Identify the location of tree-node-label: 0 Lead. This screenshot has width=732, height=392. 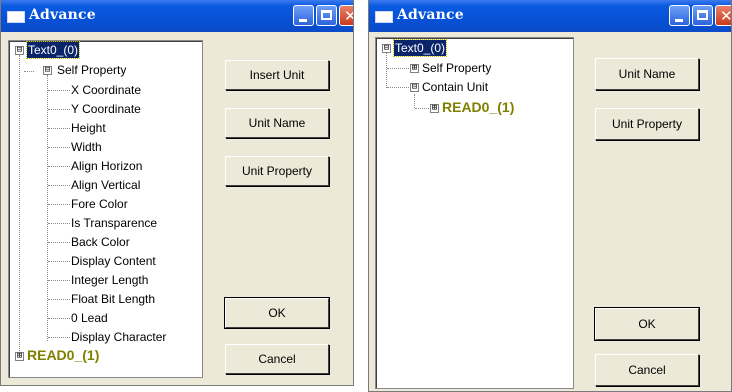
(89, 318).